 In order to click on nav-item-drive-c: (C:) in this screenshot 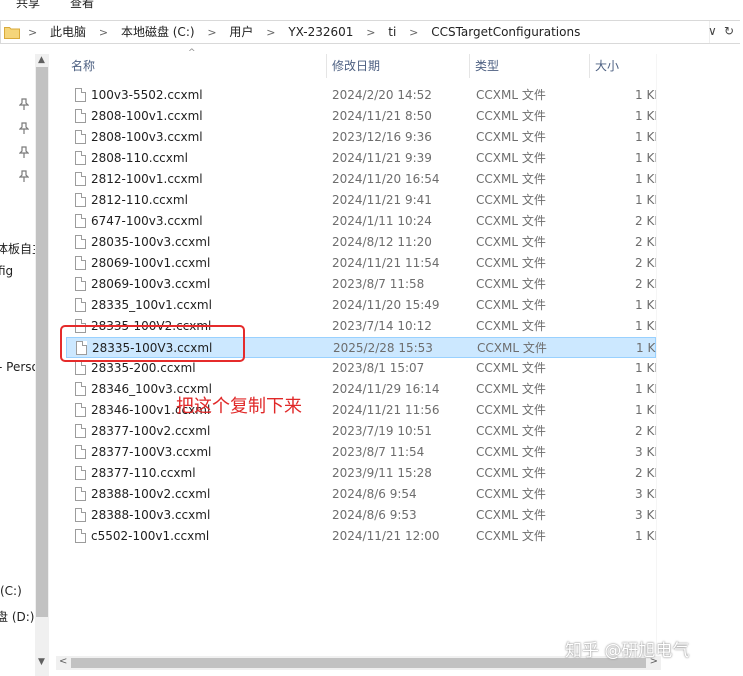, I will do `click(11, 591)`.